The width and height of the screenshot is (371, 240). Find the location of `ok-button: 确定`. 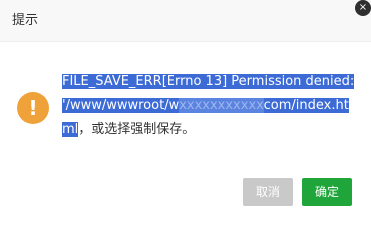

ok-button: 确定 is located at coordinates (327, 192).